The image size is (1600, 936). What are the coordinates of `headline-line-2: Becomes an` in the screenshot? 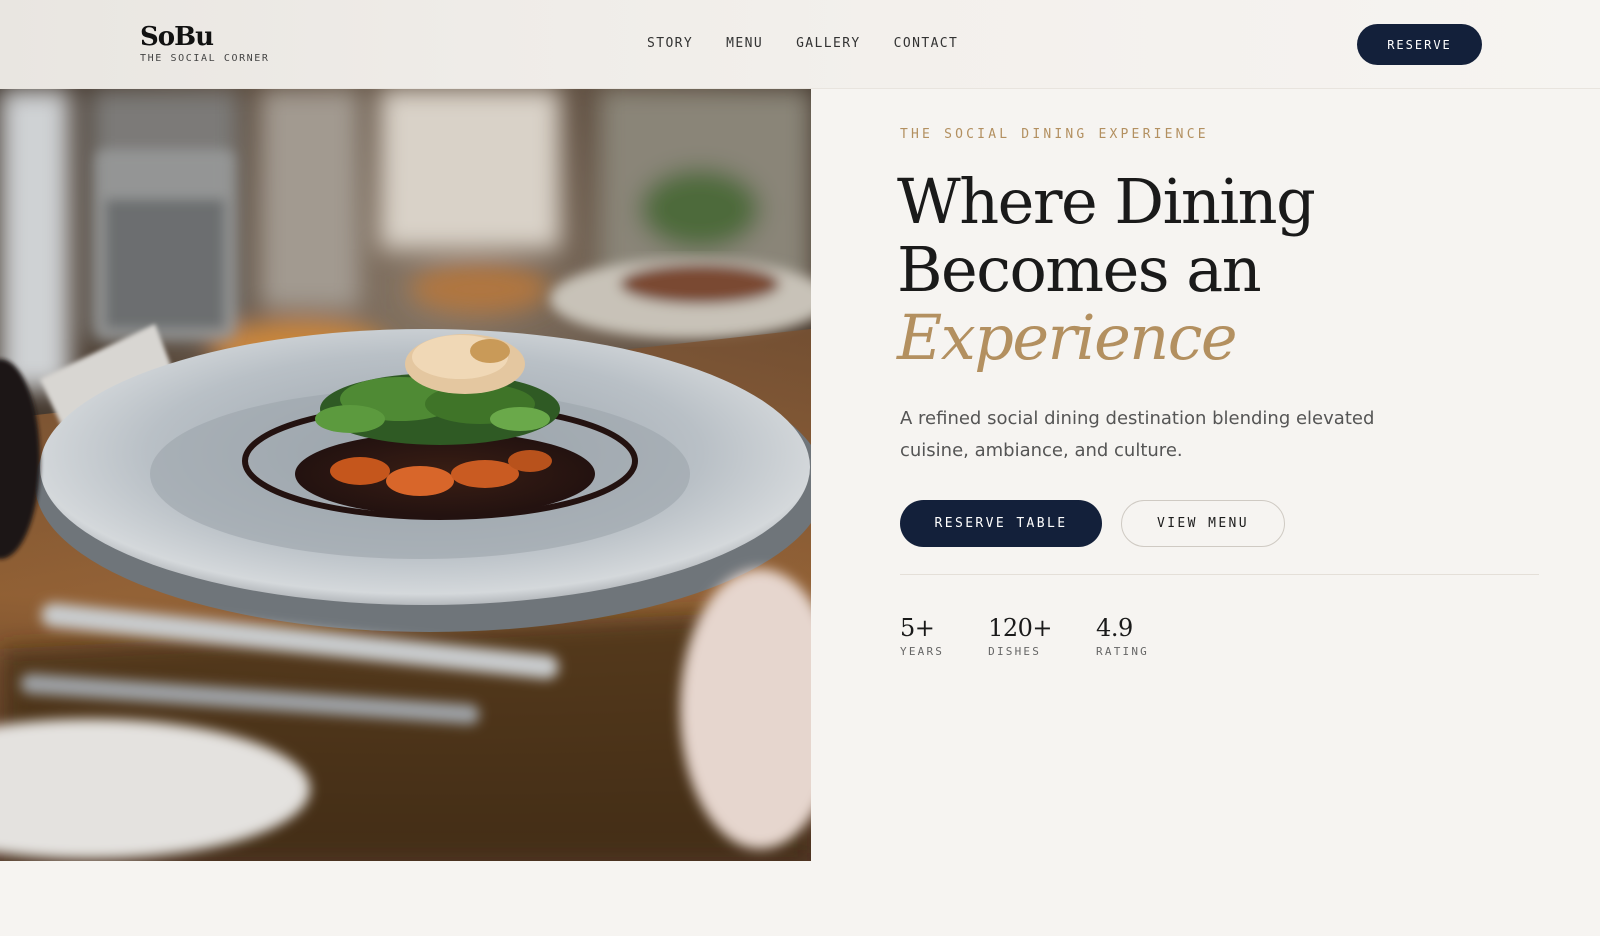 It's located at (1079, 269).